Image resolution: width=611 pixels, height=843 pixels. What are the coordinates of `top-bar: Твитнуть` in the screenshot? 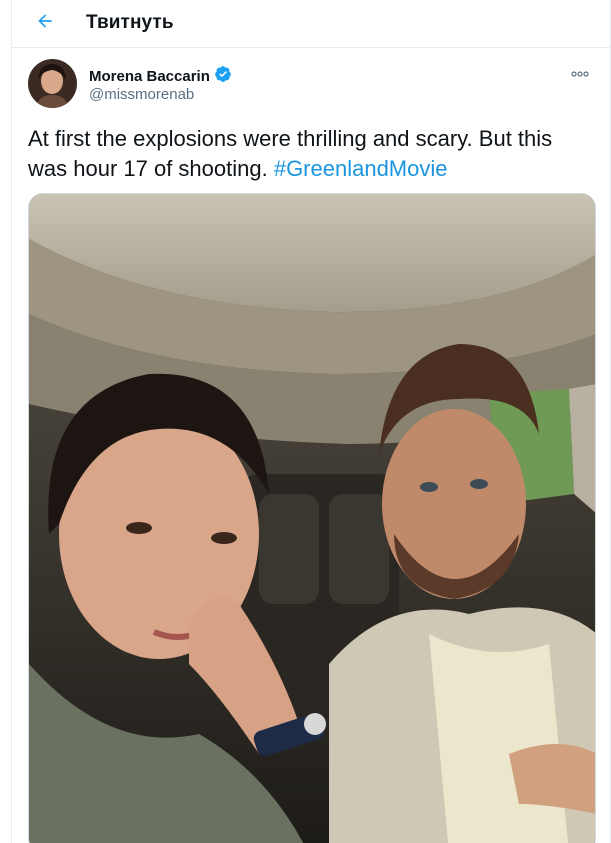 It's located at (311, 24).